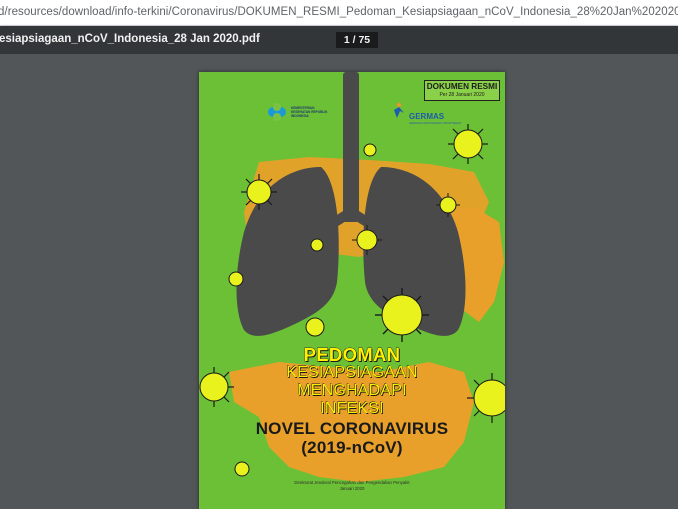 Image resolution: width=678 pixels, height=509 pixels. I want to click on cover-title-line3: MENGHADAPI, so click(352, 390).